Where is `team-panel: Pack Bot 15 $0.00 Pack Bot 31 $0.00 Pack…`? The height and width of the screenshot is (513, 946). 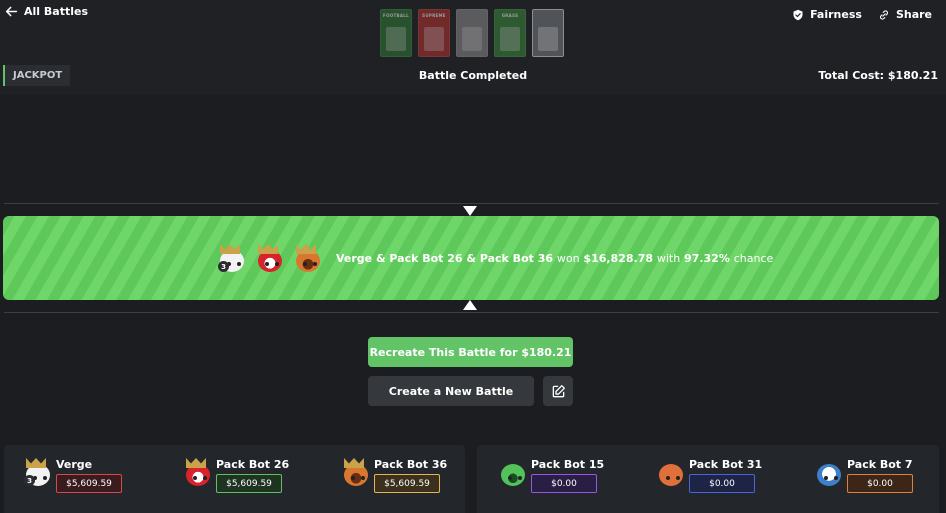
team-panel: Pack Bot 15 $0.00 Pack Bot 31 $0.00 Pack… is located at coordinates (708, 479).